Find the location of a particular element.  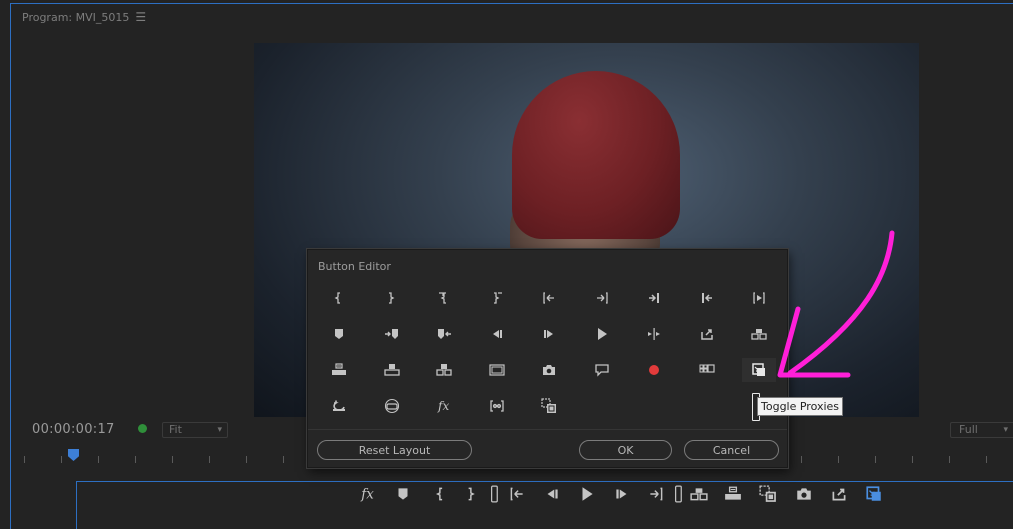

loop-icon is located at coordinates (339, 406).